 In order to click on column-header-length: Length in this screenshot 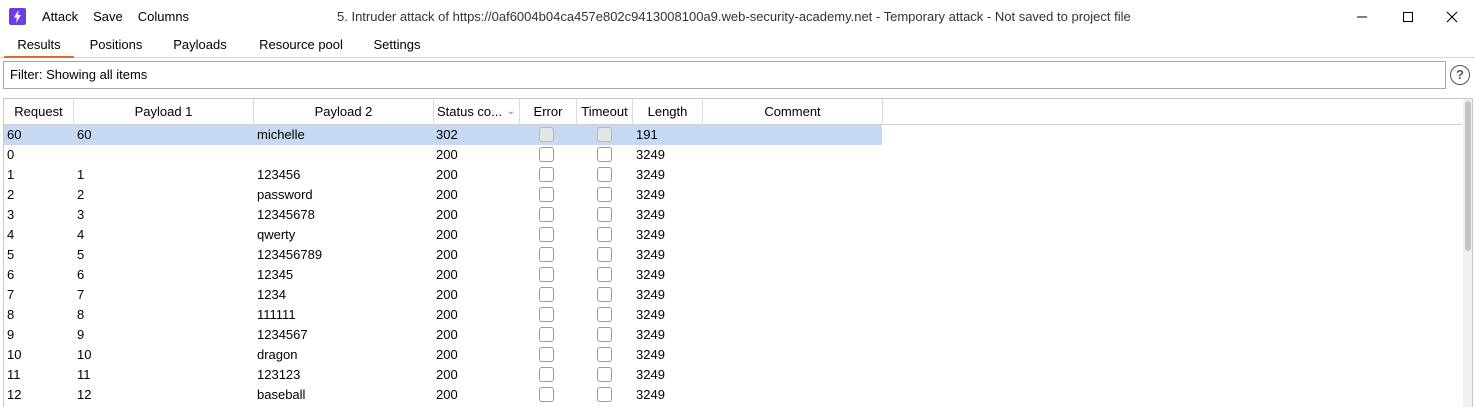, I will do `click(668, 112)`.